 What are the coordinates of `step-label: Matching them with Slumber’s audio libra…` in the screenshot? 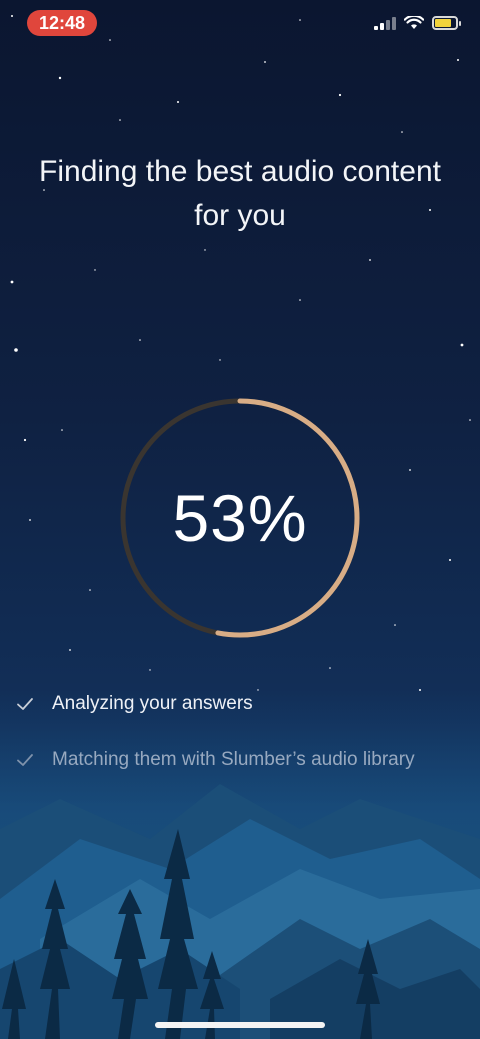 It's located at (233, 759).